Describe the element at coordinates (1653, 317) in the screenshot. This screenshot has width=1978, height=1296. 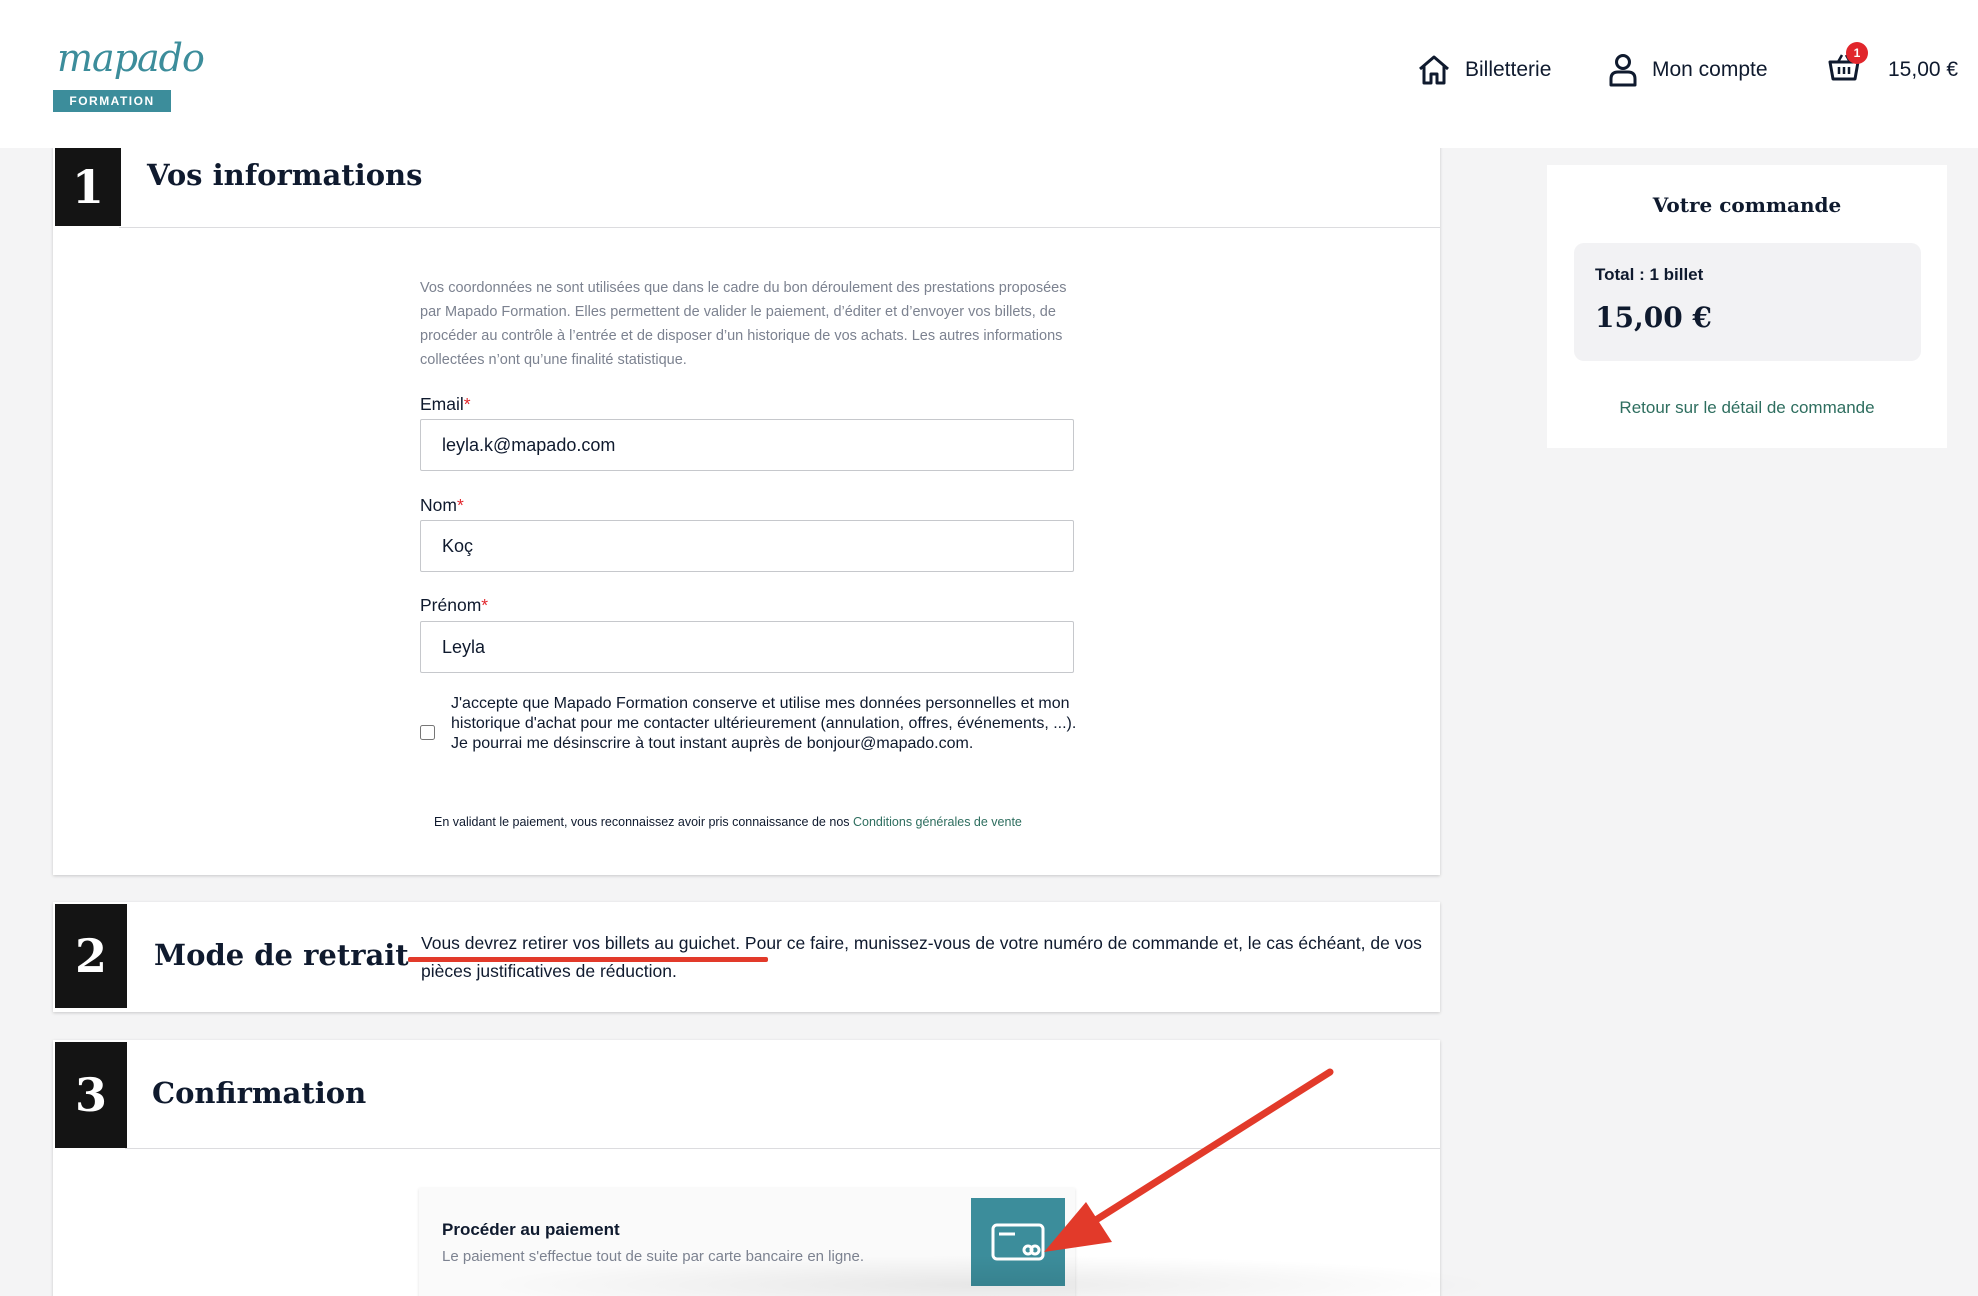
I see `order-total-value: 15,00 €` at that location.